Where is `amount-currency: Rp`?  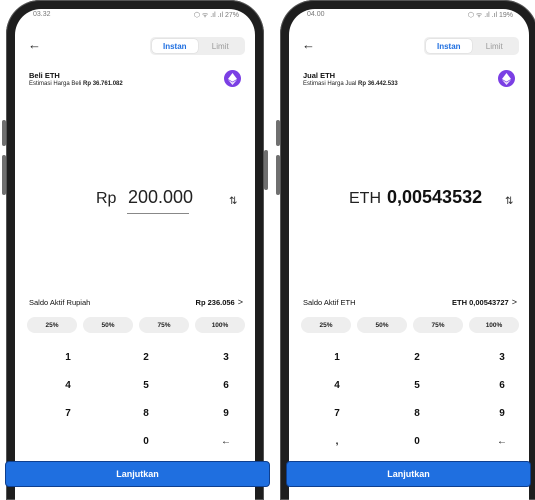 amount-currency: Rp is located at coordinates (106, 198).